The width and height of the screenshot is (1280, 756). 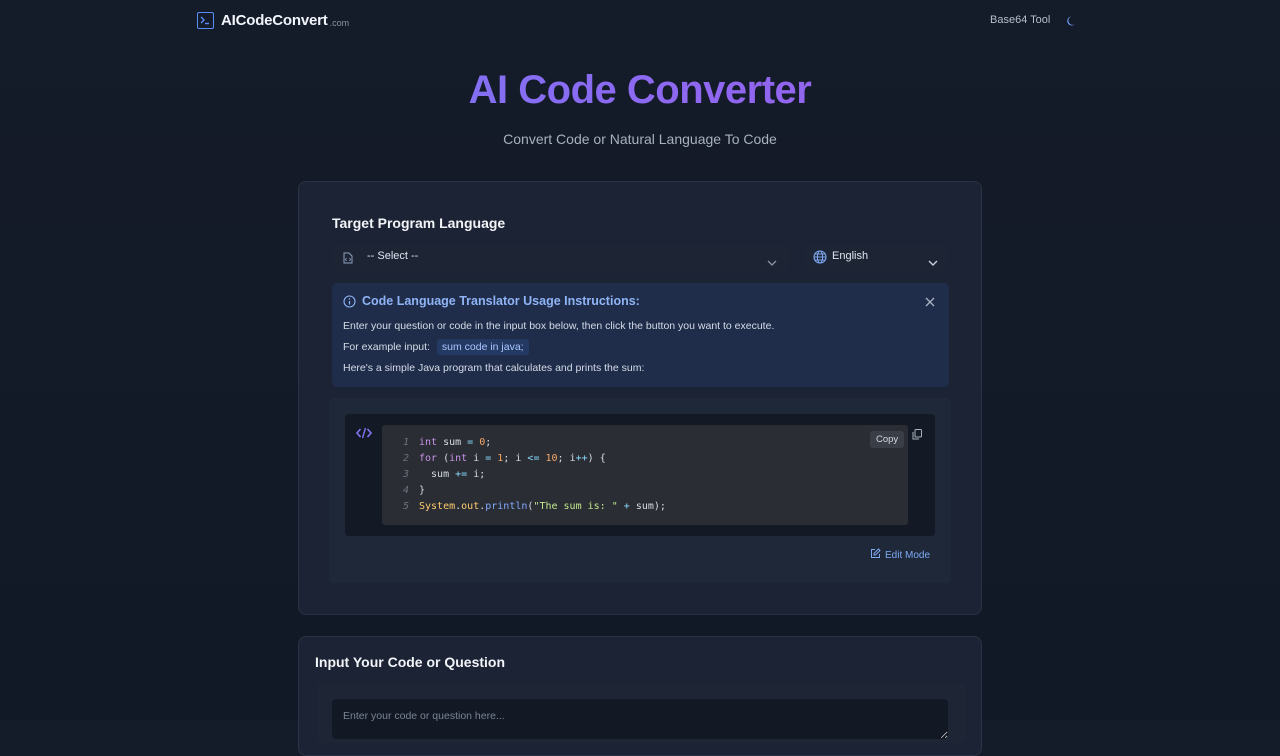 What do you see at coordinates (482, 347) in the screenshot?
I see `example-code: sum code in java;` at bounding box center [482, 347].